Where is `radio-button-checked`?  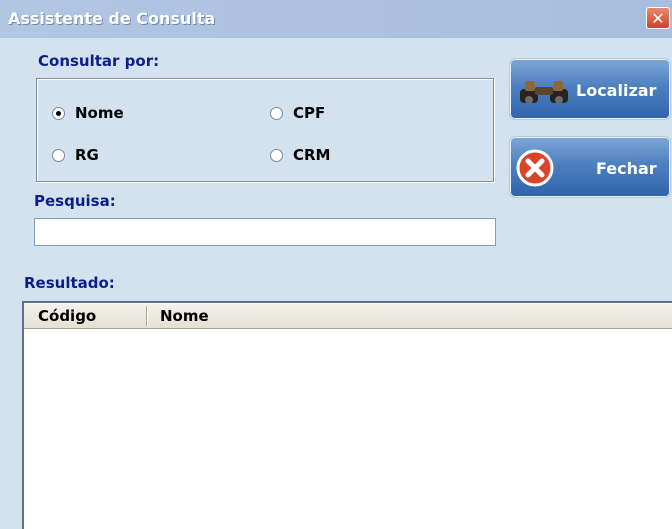
radio-button-checked is located at coordinates (58, 113).